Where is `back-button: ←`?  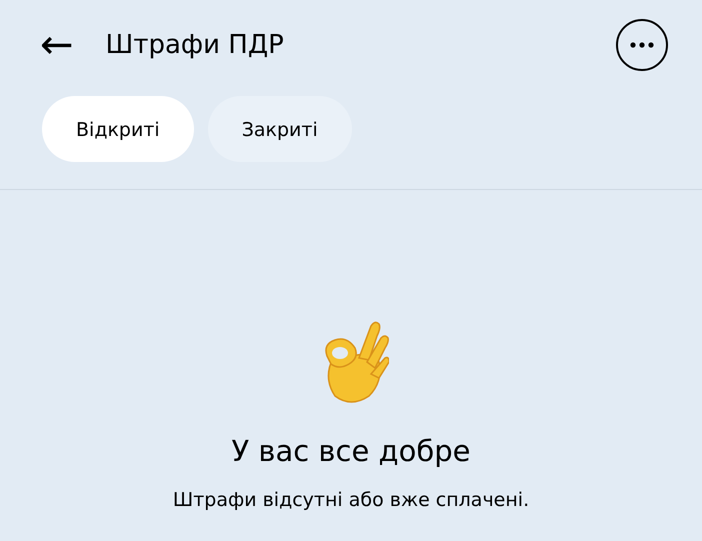 back-button: ← is located at coordinates (57, 45).